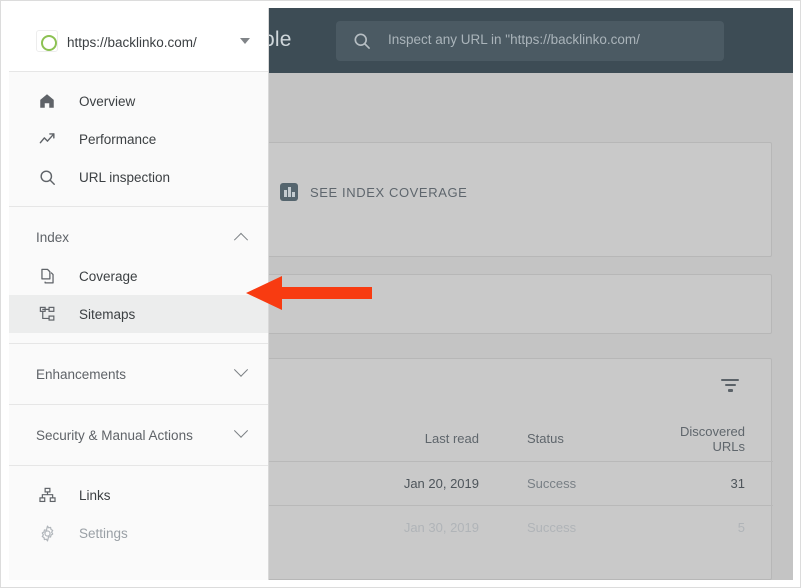  What do you see at coordinates (108, 276) in the screenshot?
I see `sidebar-item-label: Coverage` at bounding box center [108, 276].